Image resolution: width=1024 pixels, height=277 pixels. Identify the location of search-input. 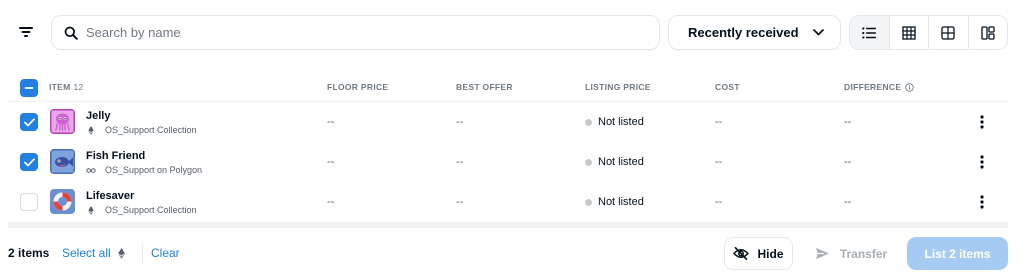
(356, 32).